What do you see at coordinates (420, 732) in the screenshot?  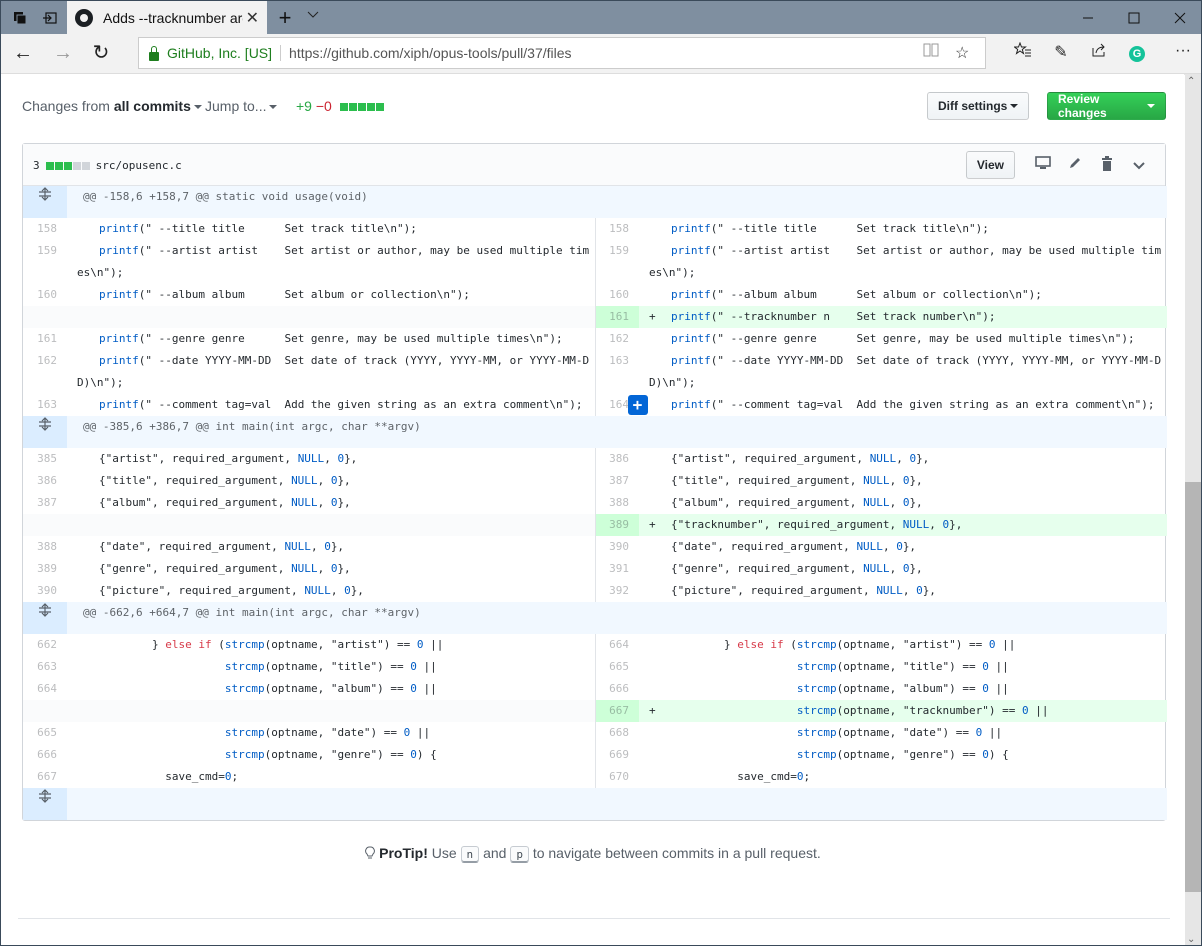 I see `code-text: ||` at bounding box center [420, 732].